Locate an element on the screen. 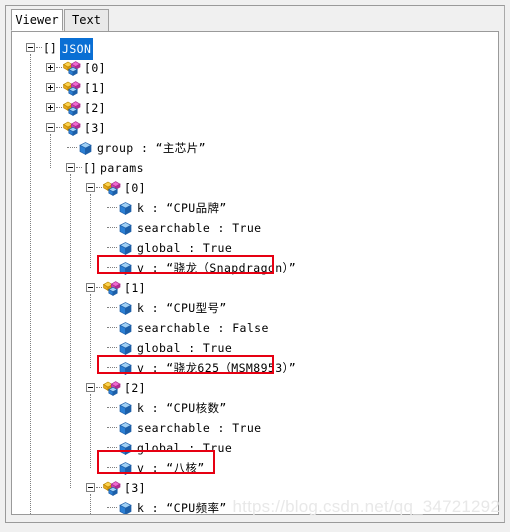 This screenshot has width=510, height=532. tree-row: v : “骁龙625（MSM8953）” is located at coordinates (255, 368).